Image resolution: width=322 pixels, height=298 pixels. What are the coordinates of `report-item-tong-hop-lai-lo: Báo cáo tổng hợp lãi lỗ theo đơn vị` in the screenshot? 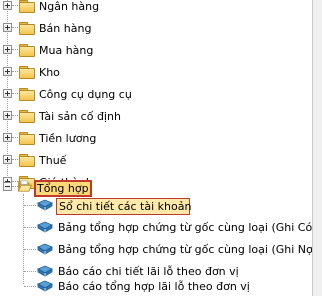 It's located at (150, 287).